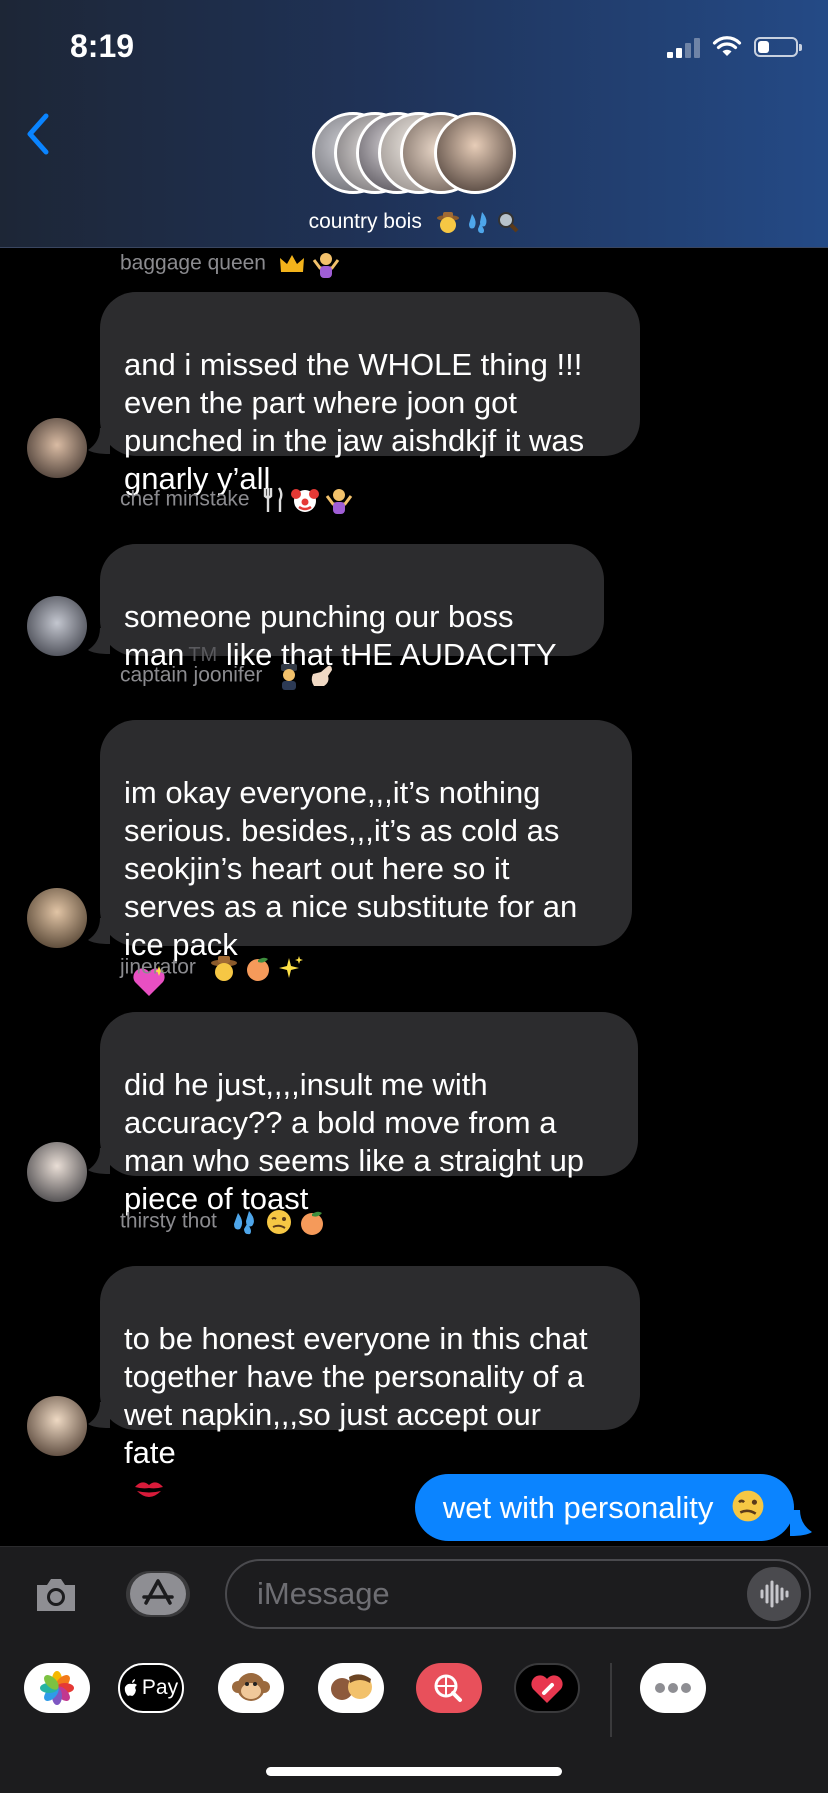 This screenshot has width=828, height=1793. I want to click on app-drawer: Pay, so click(414, 1700).